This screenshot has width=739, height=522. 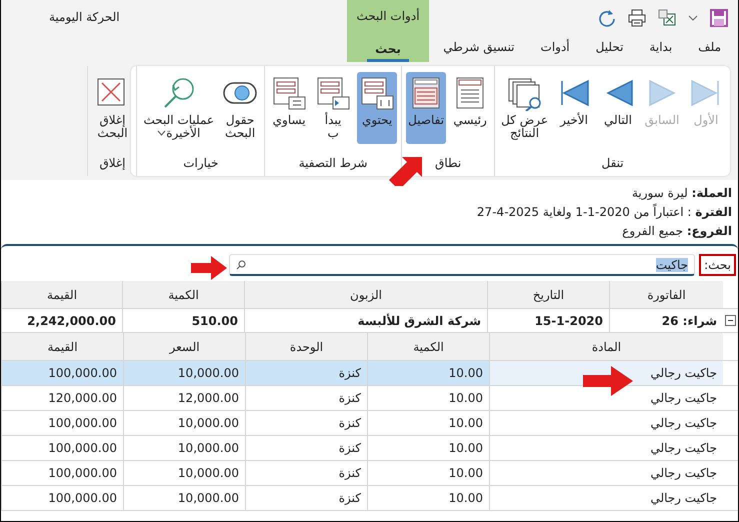 What do you see at coordinates (306, 346) in the screenshot?
I see `column-header: الوحدة` at bounding box center [306, 346].